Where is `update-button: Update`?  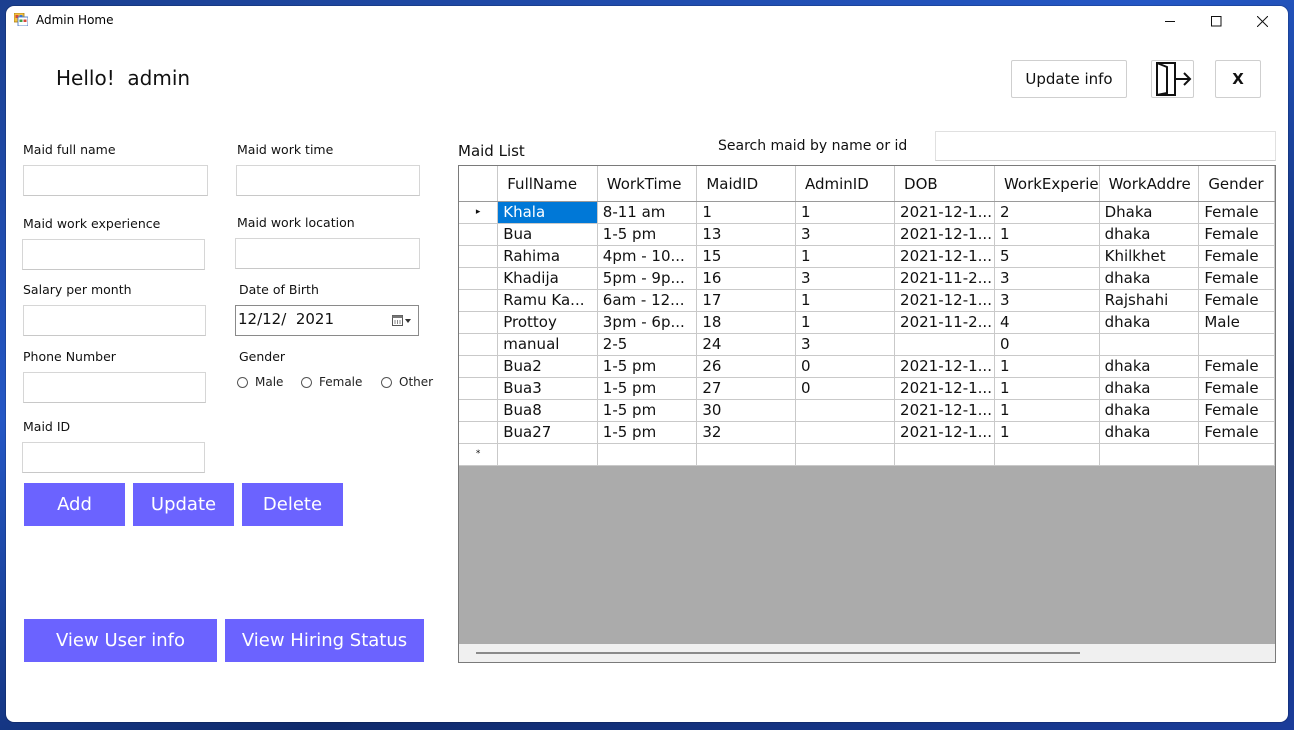 update-button: Update is located at coordinates (183, 504).